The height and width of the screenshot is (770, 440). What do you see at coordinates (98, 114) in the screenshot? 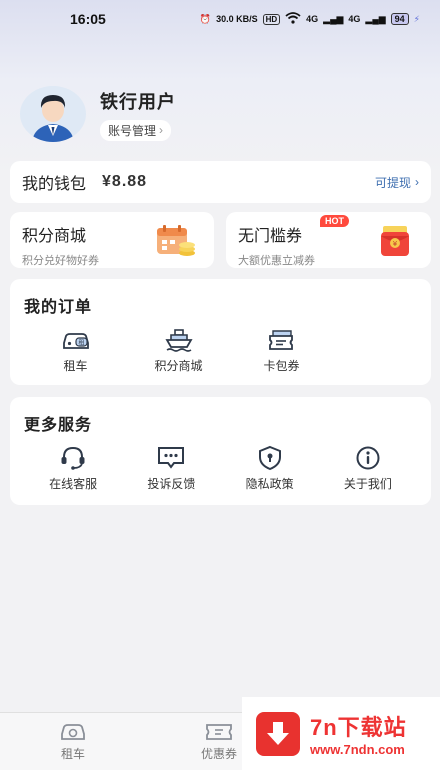
I see `user-profile: 铁行用户 账号管理 ›` at bounding box center [98, 114].